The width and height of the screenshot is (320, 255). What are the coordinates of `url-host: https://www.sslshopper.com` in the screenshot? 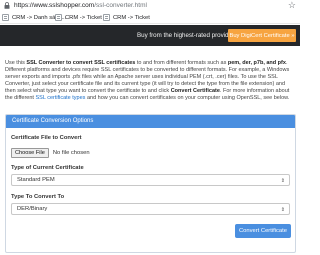 It's located at (54, 5).